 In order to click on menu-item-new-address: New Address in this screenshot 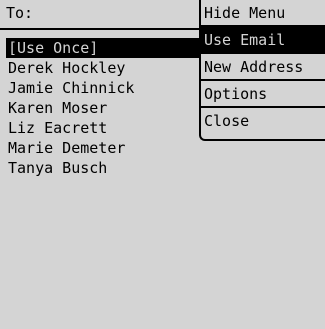, I will do `click(263, 67)`.